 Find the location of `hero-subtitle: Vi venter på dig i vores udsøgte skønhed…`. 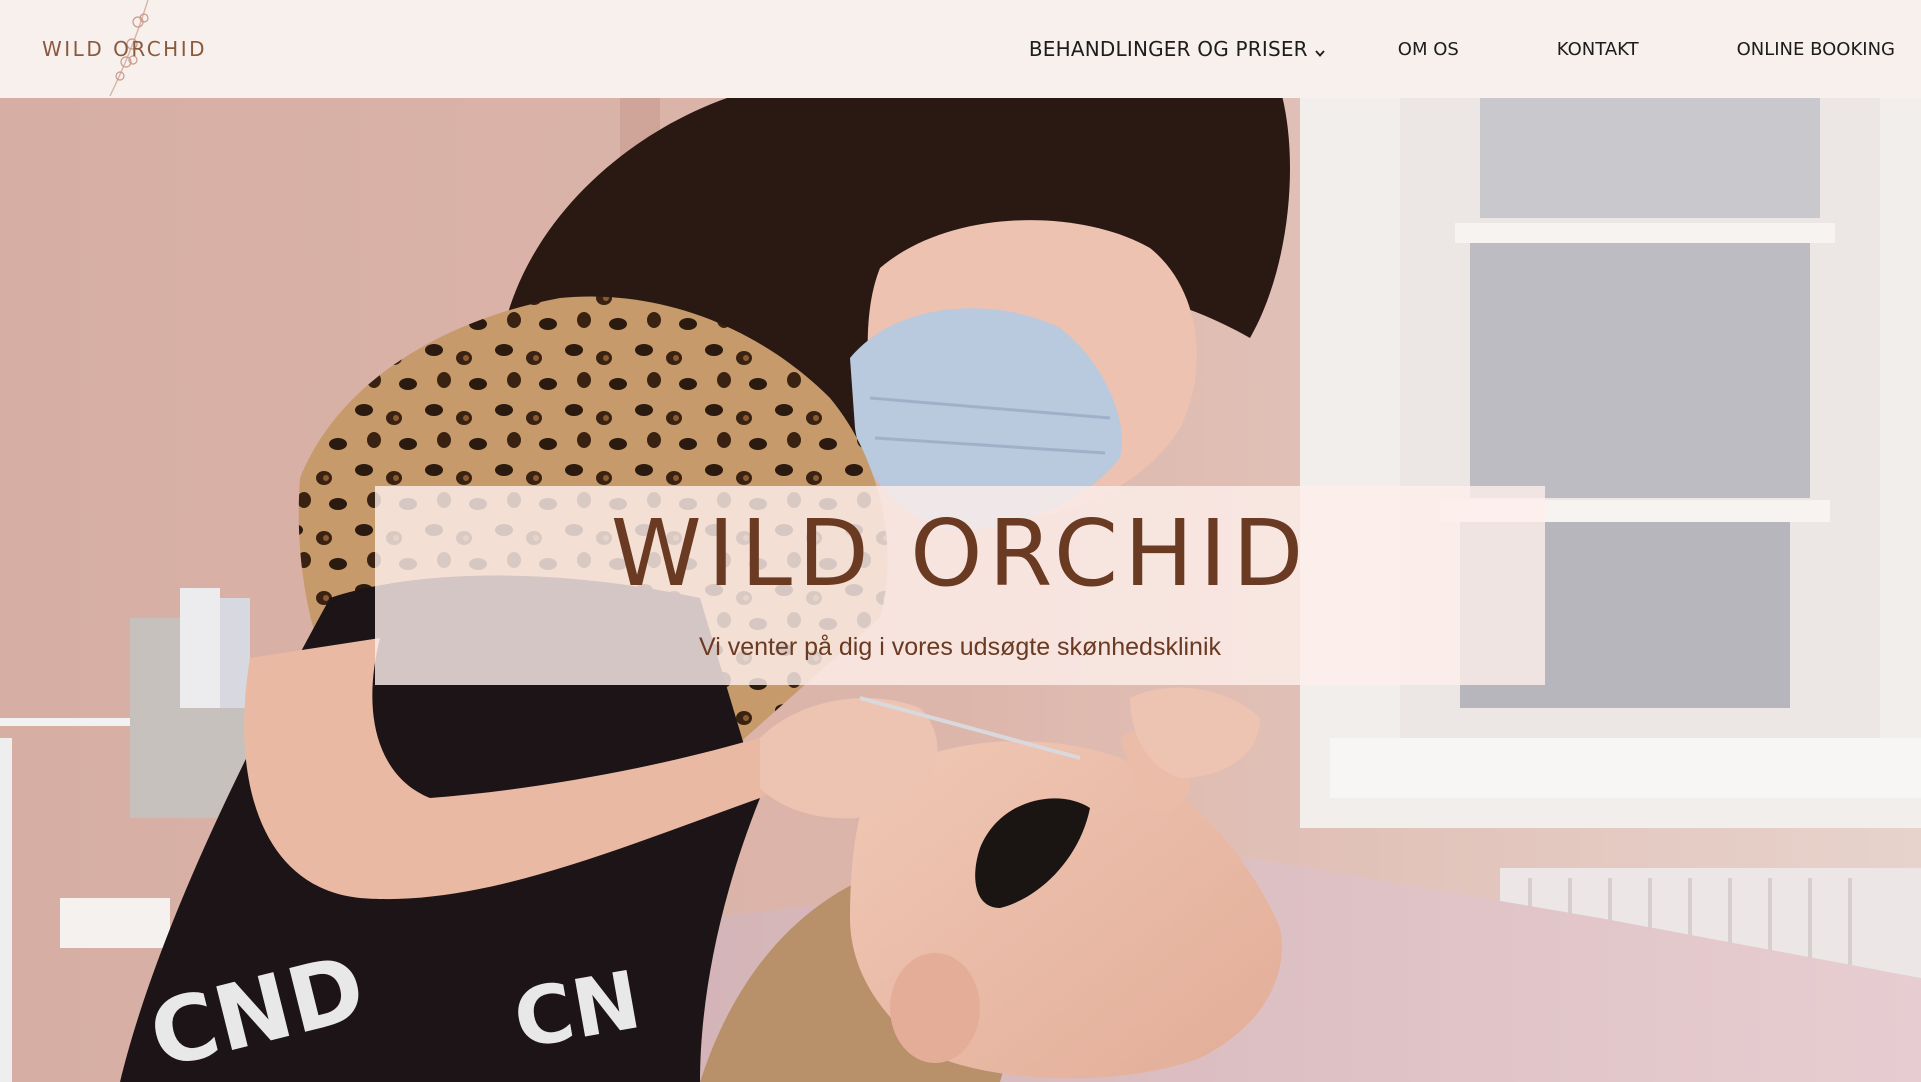

hero-subtitle: Vi venter på dig i vores udsøgte skønhed… is located at coordinates (960, 647).